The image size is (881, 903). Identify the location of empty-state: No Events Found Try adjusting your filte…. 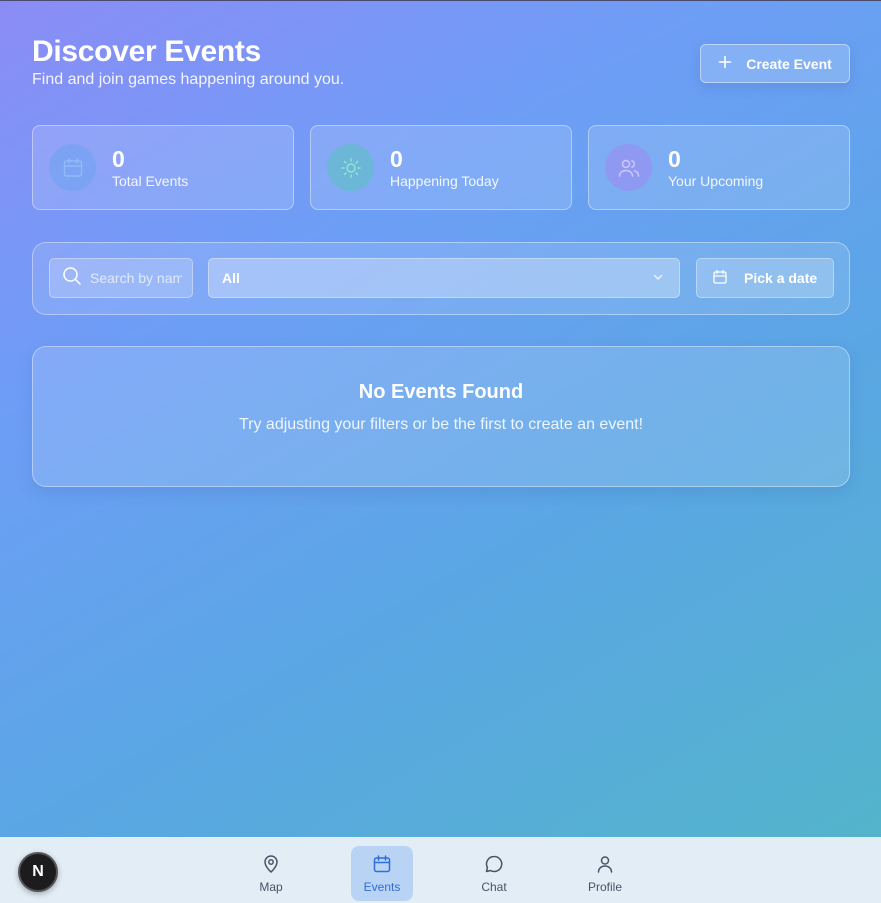
(441, 416).